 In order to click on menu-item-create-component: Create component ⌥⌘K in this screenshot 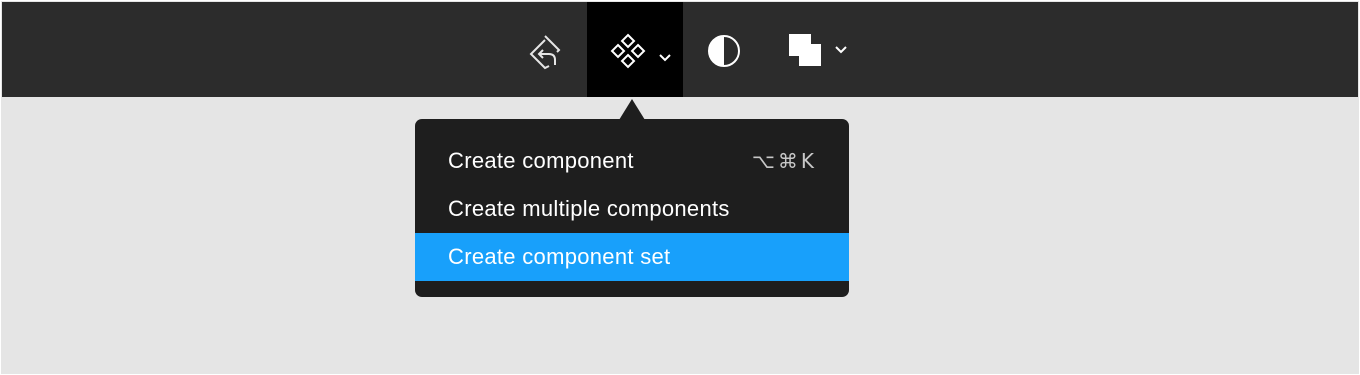, I will do `click(632, 161)`.